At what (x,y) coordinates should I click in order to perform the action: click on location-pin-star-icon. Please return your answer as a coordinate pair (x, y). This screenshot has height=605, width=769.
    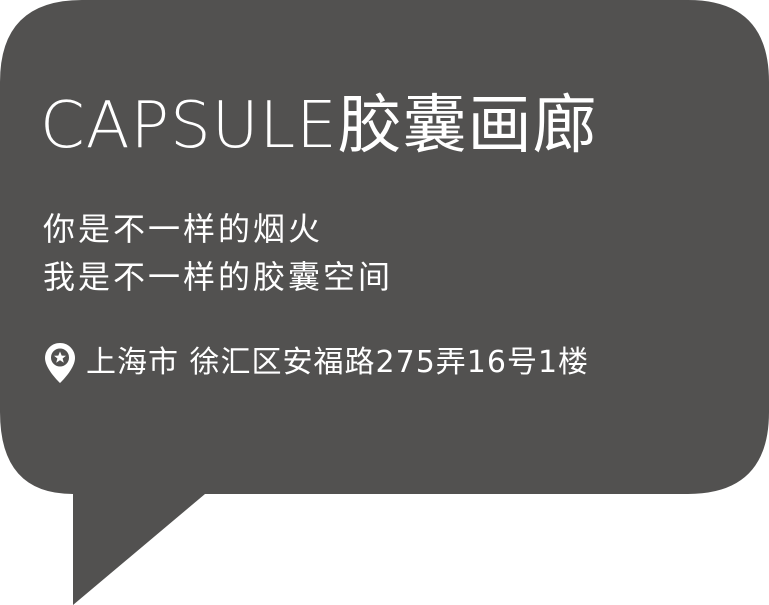
    Looking at the image, I should click on (60, 363).